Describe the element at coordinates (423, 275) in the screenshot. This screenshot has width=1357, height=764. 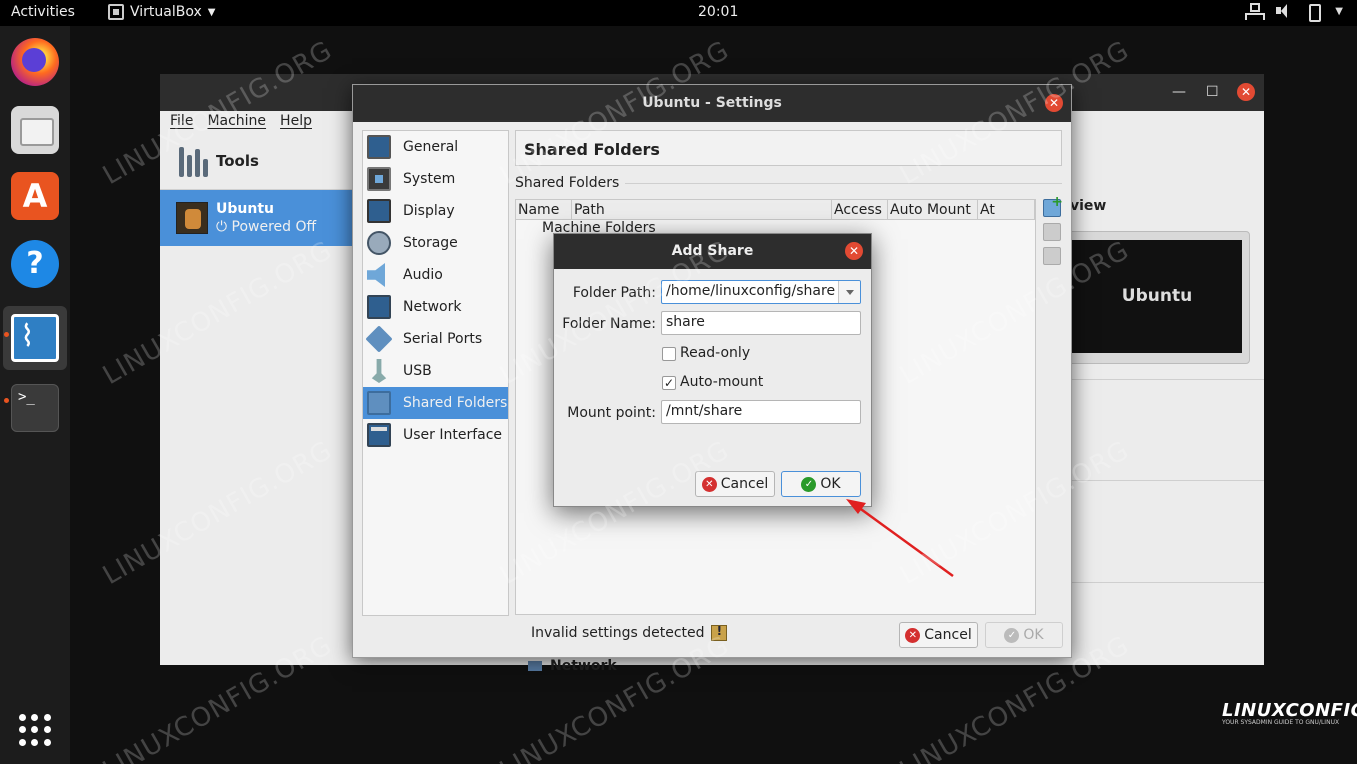
I see `category-label: Audio` at that location.